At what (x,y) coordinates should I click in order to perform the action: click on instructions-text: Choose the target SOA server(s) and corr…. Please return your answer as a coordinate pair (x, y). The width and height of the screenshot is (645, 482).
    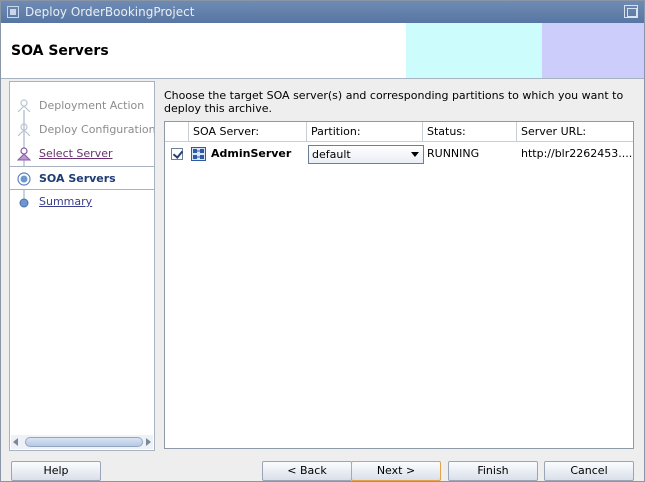
    Looking at the image, I should click on (394, 102).